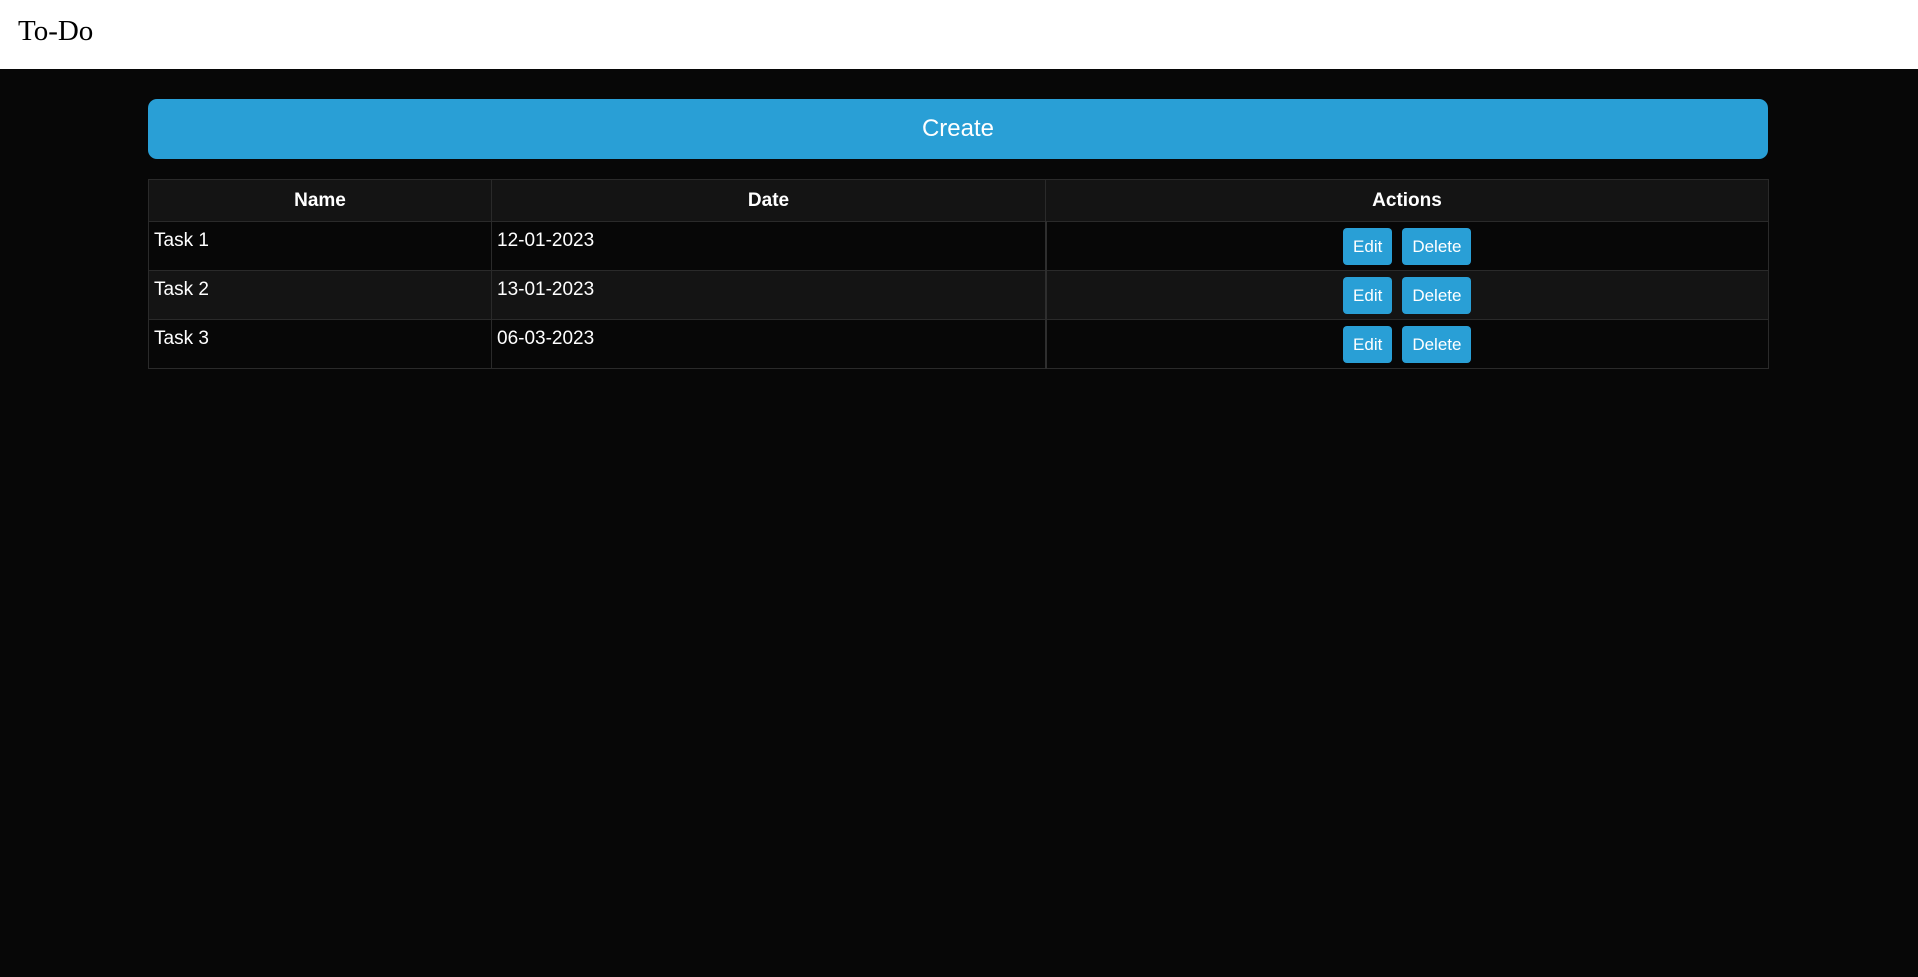  I want to click on column-header-name: Name, so click(320, 200).